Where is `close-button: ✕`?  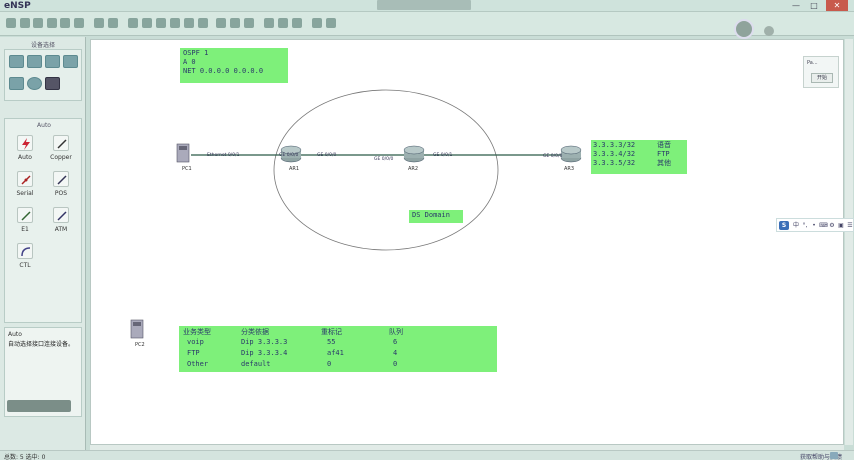 close-button: ✕ is located at coordinates (837, 5).